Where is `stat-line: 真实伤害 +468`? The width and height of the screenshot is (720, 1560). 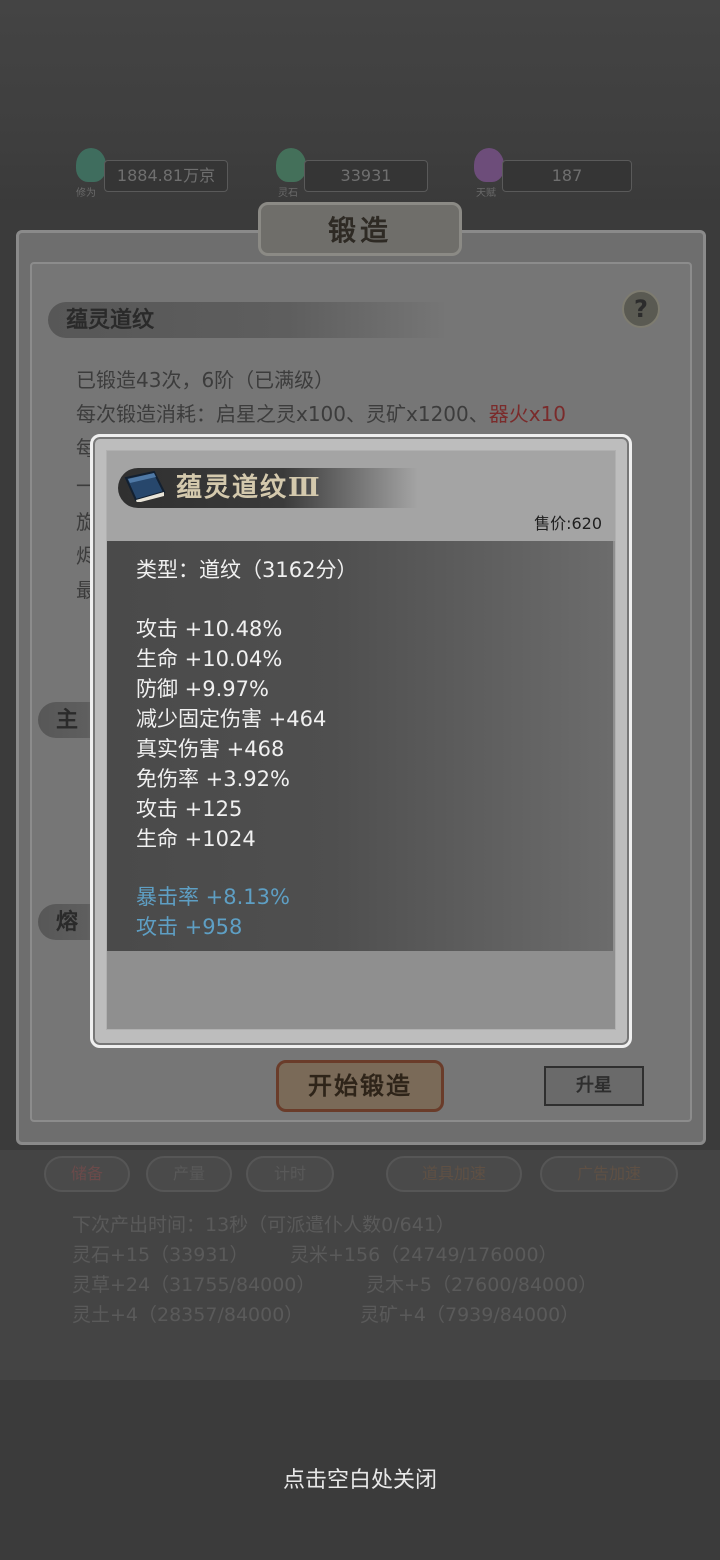 stat-line: 真实伤害 +468 is located at coordinates (210, 749).